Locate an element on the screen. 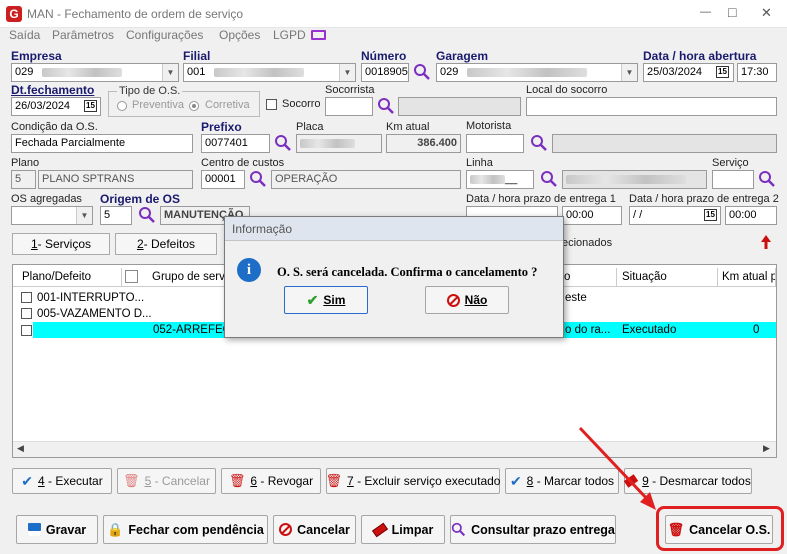 This screenshot has width=787, height=554. numero-field: 0018905 is located at coordinates (385, 72).